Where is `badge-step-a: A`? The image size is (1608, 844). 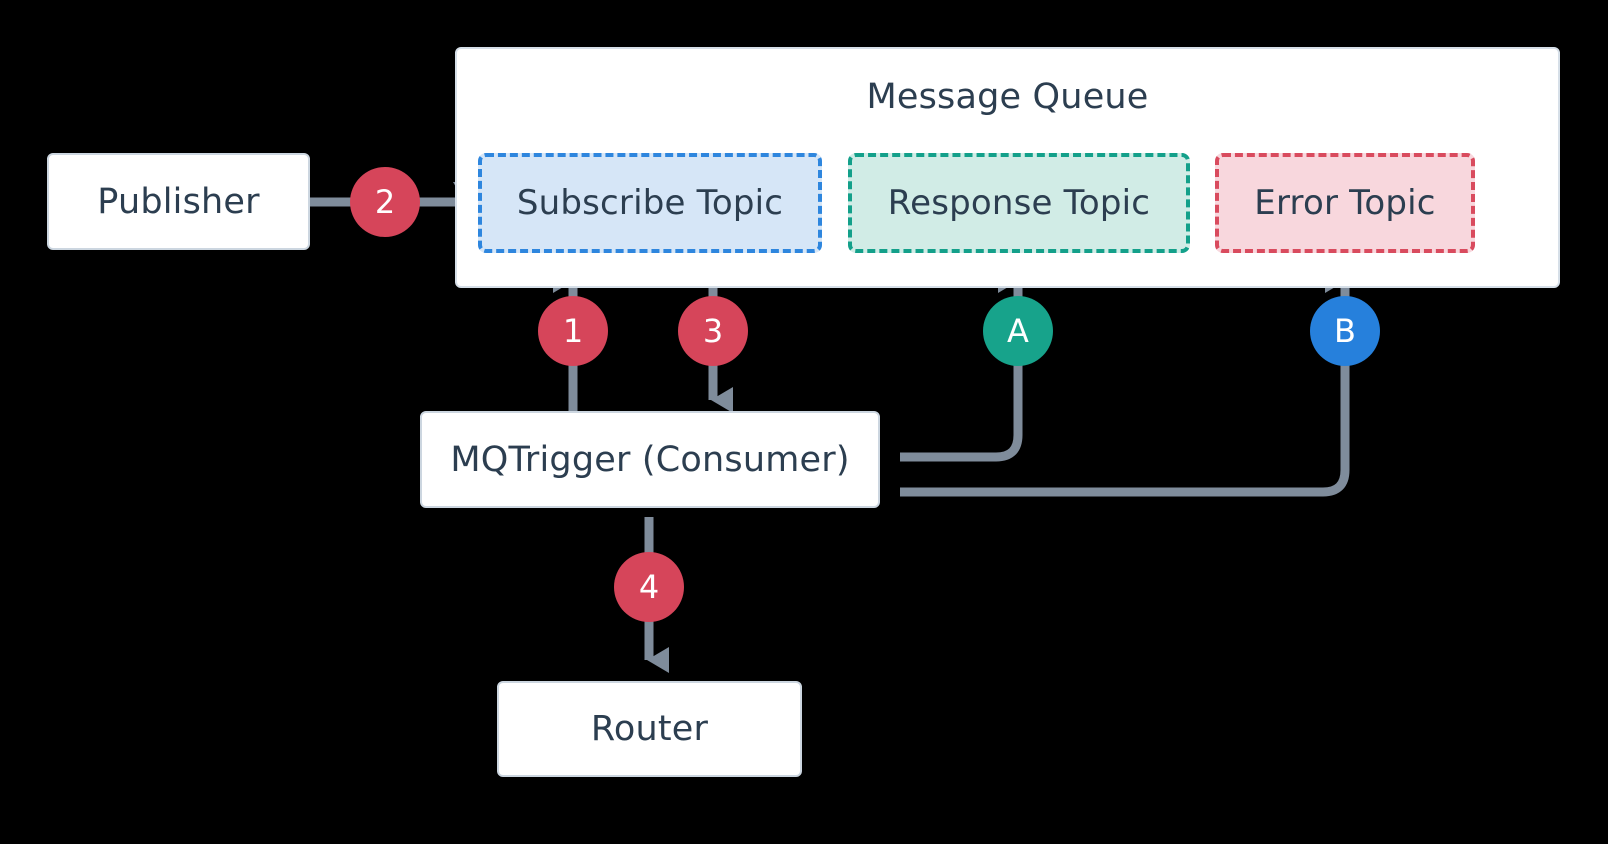 badge-step-a: A is located at coordinates (1018, 331).